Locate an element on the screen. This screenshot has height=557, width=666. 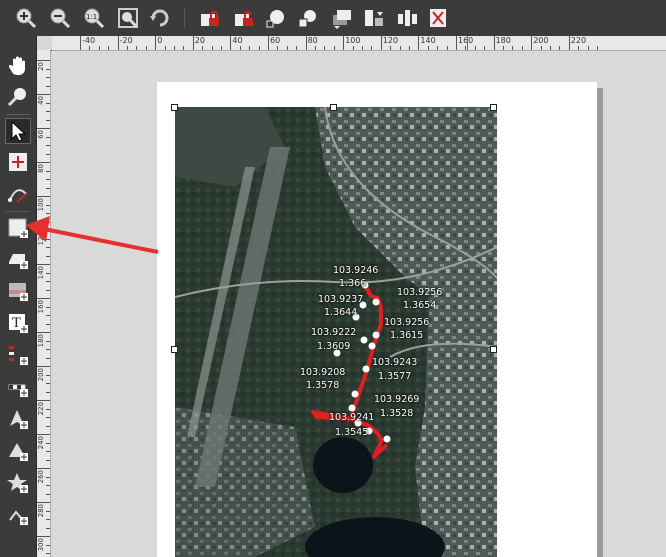
coord-label: 1.3654 is located at coordinates (420, 305).